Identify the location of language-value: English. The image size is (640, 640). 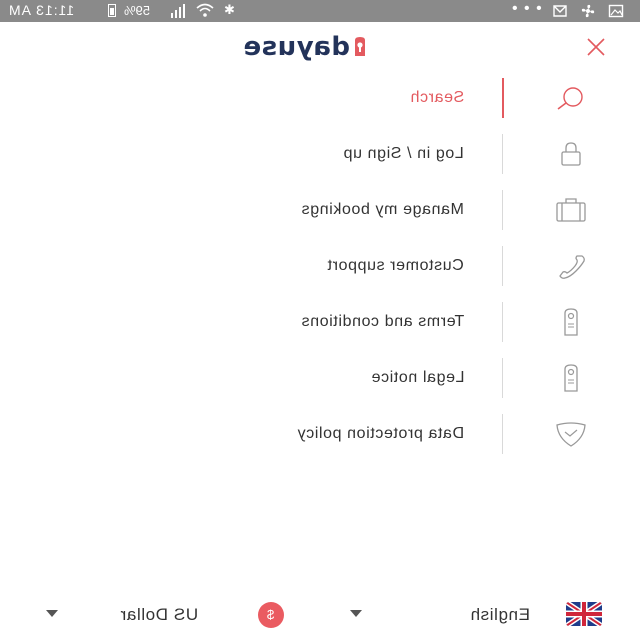
(500, 614).